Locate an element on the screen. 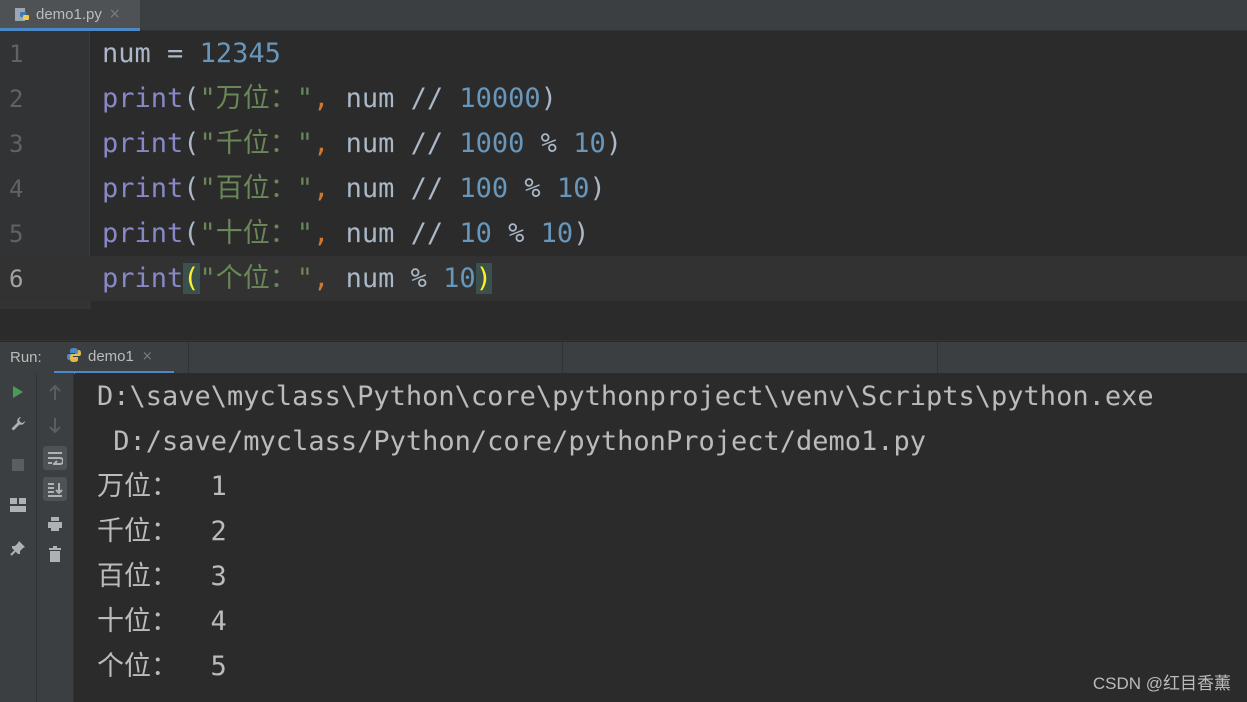 Image resolution: width=1247 pixels, height=702 pixels. code-line: 3 print("千位：", num // 1000 % 10) is located at coordinates (623, 143).